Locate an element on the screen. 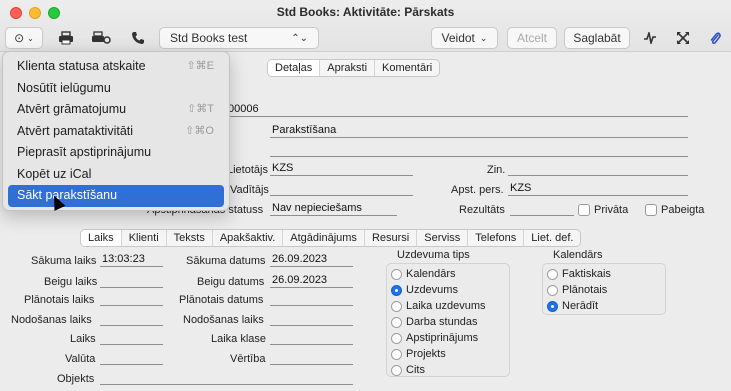  planned-date-label: Plānotais datums is located at coordinates (221, 300).